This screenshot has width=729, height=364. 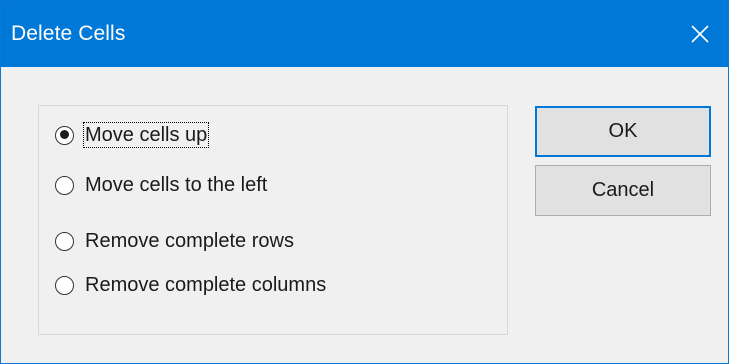 I want to click on radio-remove-rows, so click(x=64, y=241).